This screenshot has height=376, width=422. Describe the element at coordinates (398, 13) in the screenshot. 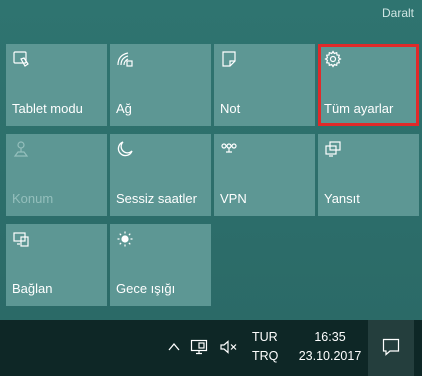

I see `collapse-link: Daralt` at that location.